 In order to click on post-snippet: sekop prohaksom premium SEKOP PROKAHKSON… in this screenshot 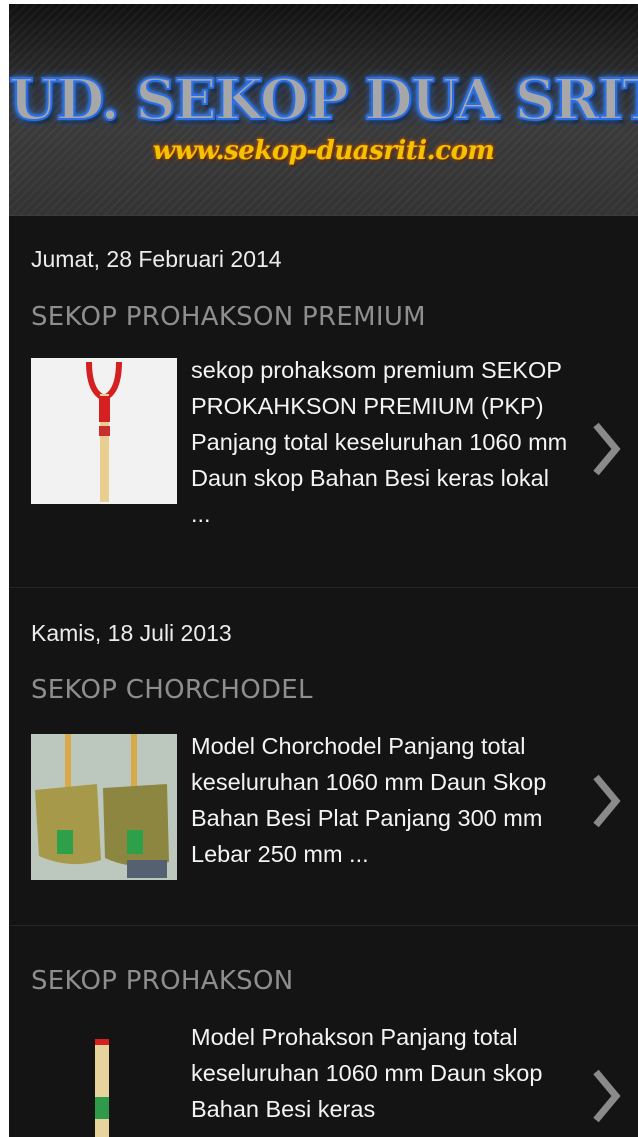, I will do `click(301, 442)`.